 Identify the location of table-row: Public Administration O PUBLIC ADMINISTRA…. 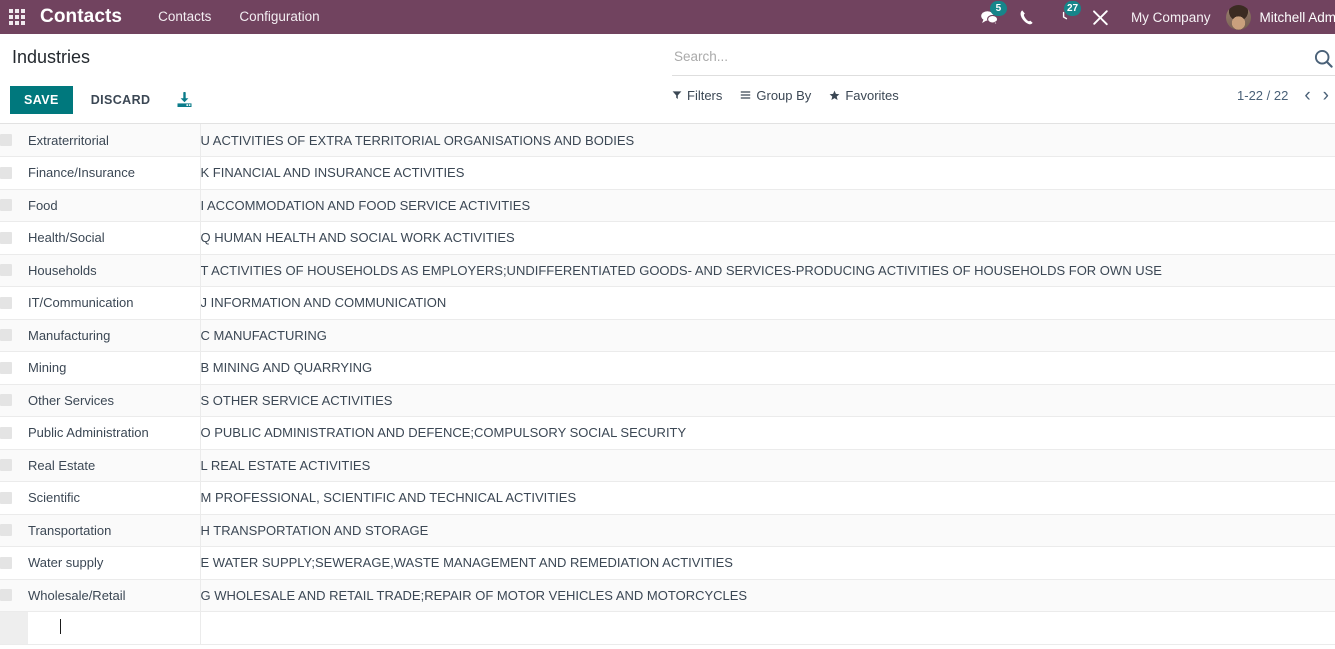
(667, 433).